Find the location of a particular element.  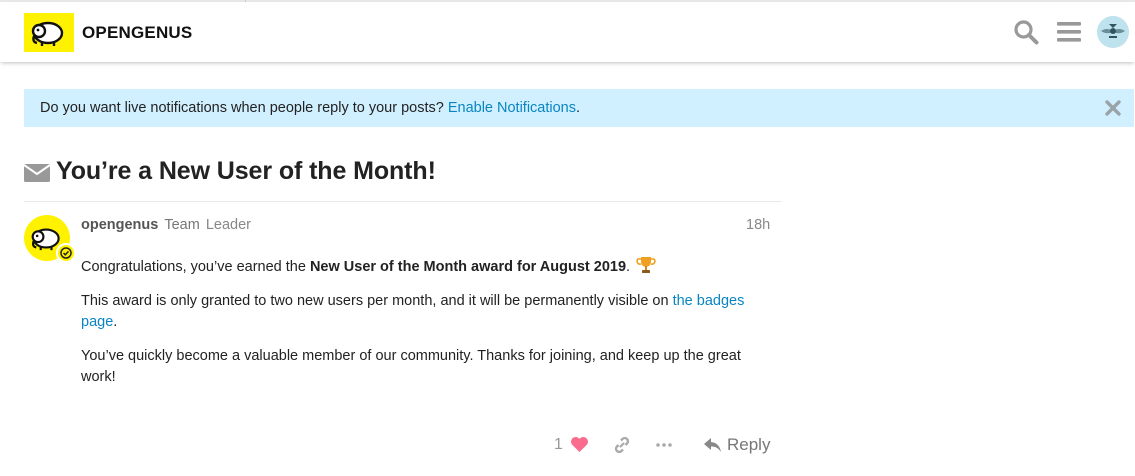

check-circle-icon is located at coordinates (66, 253).